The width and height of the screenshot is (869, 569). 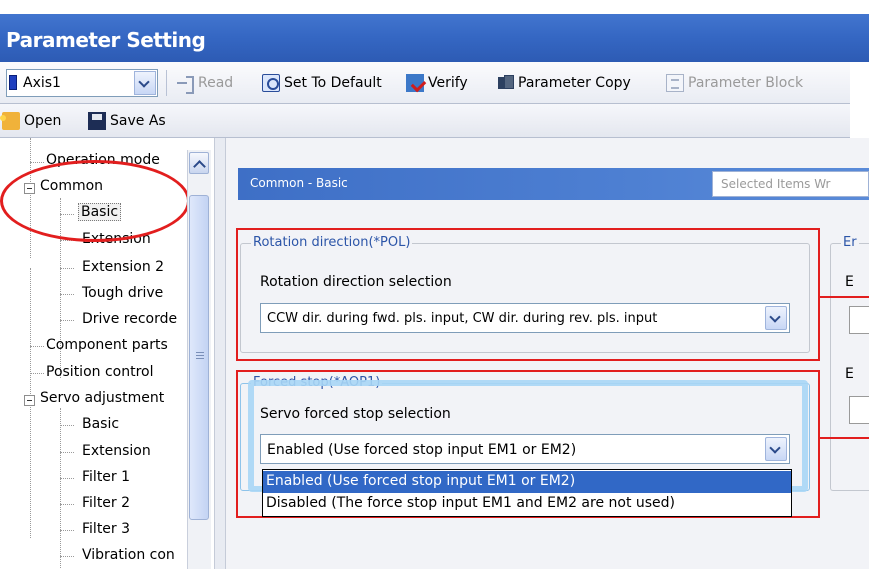 What do you see at coordinates (675, 83) in the screenshot?
I see `block-icon` at bounding box center [675, 83].